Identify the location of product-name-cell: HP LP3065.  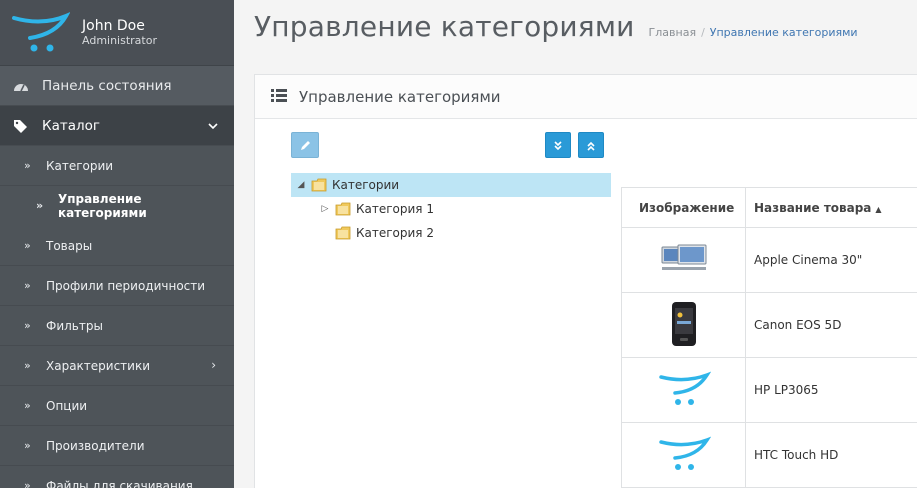
(831, 390).